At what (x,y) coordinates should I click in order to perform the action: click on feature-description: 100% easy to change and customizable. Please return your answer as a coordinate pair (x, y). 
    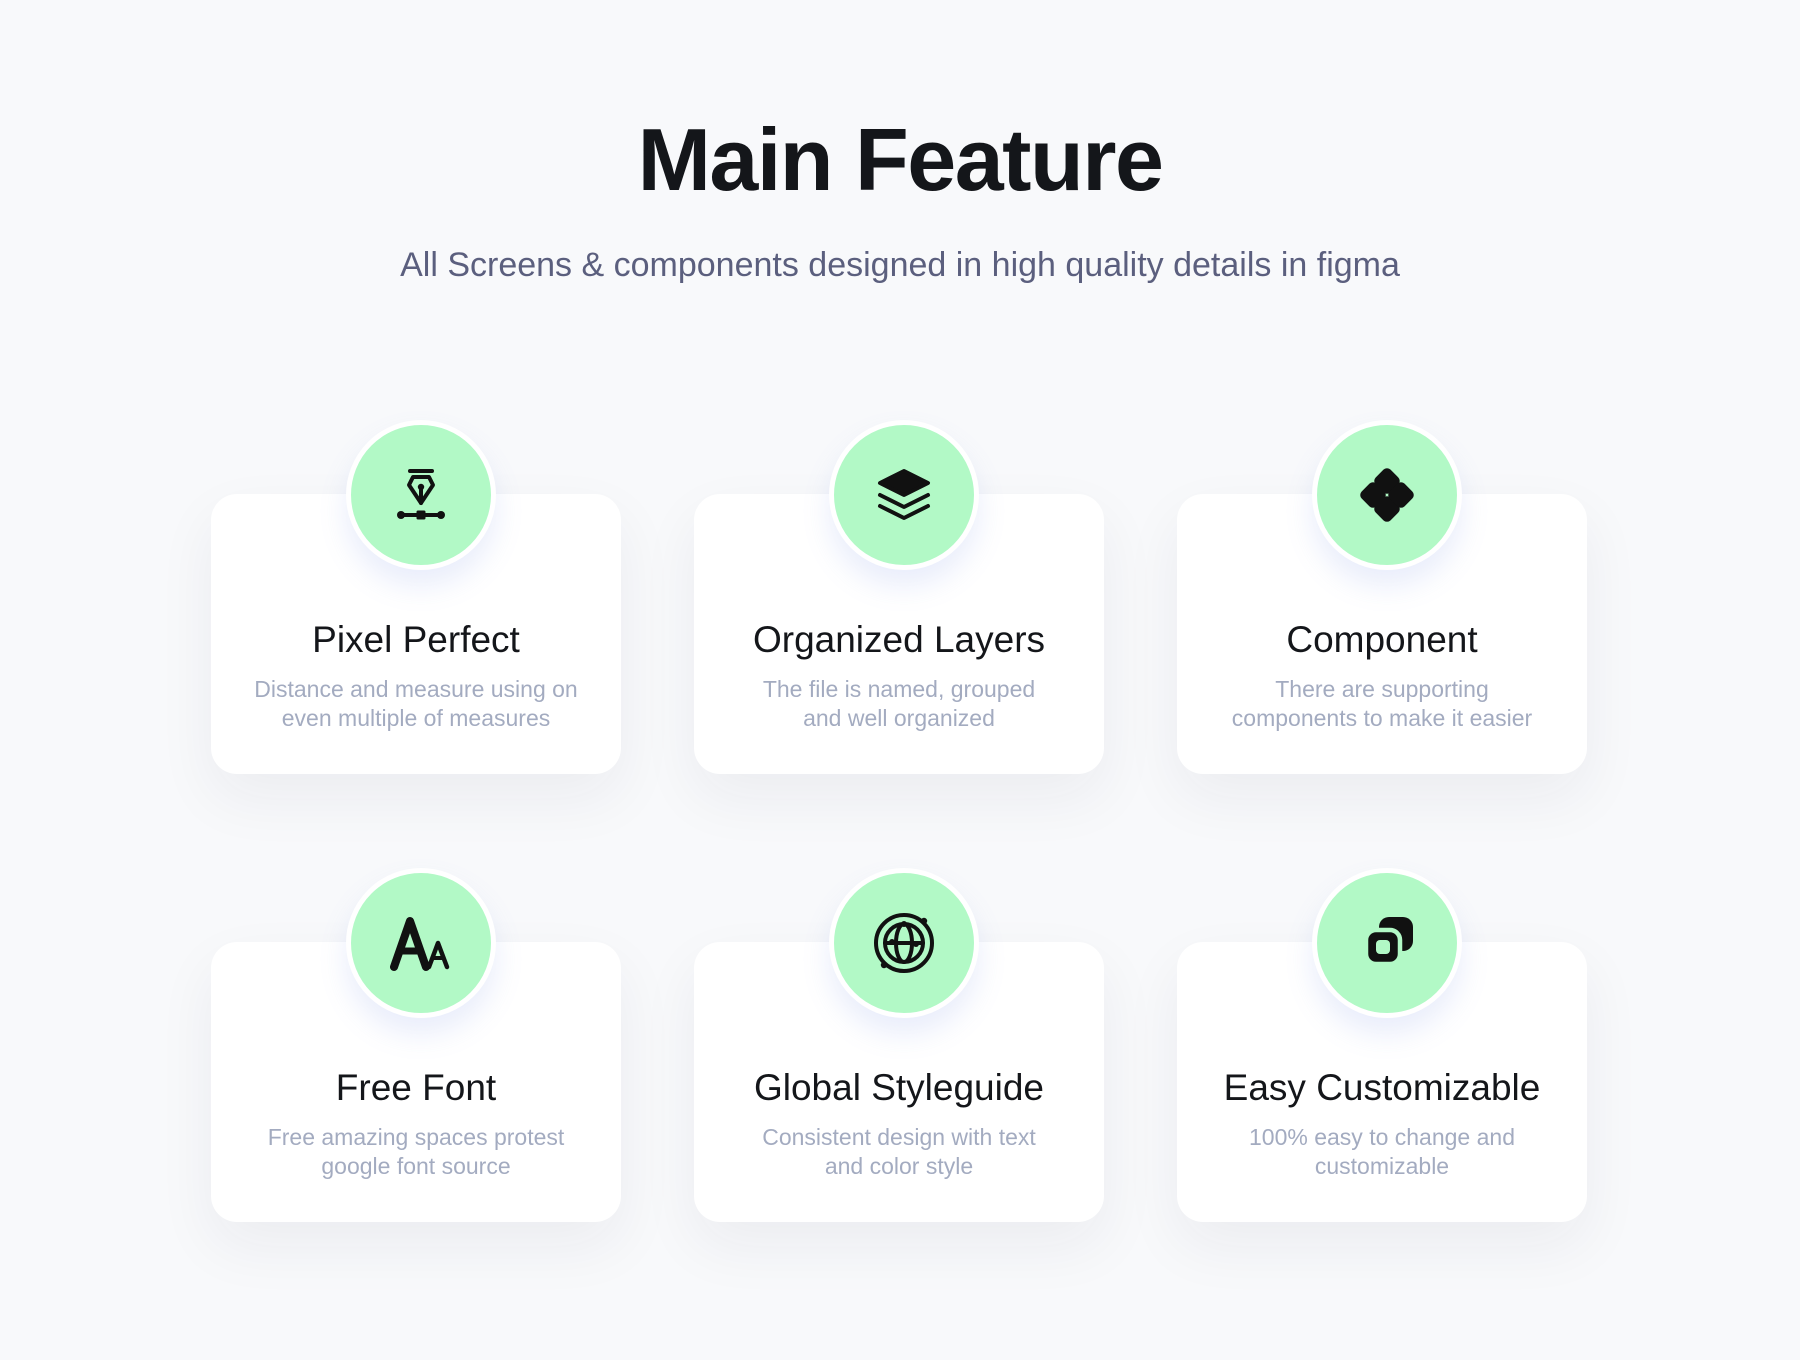
    Looking at the image, I should click on (1382, 1152).